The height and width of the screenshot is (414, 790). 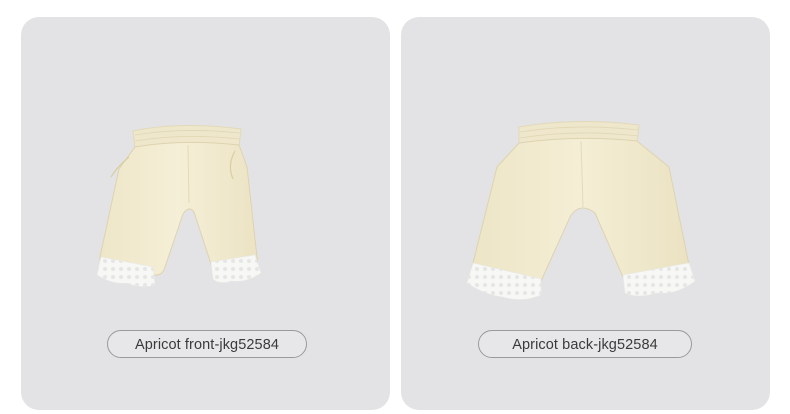 What do you see at coordinates (207, 344) in the screenshot?
I see `product-caption: Apricot front-jkg52584` at bounding box center [207, 344].